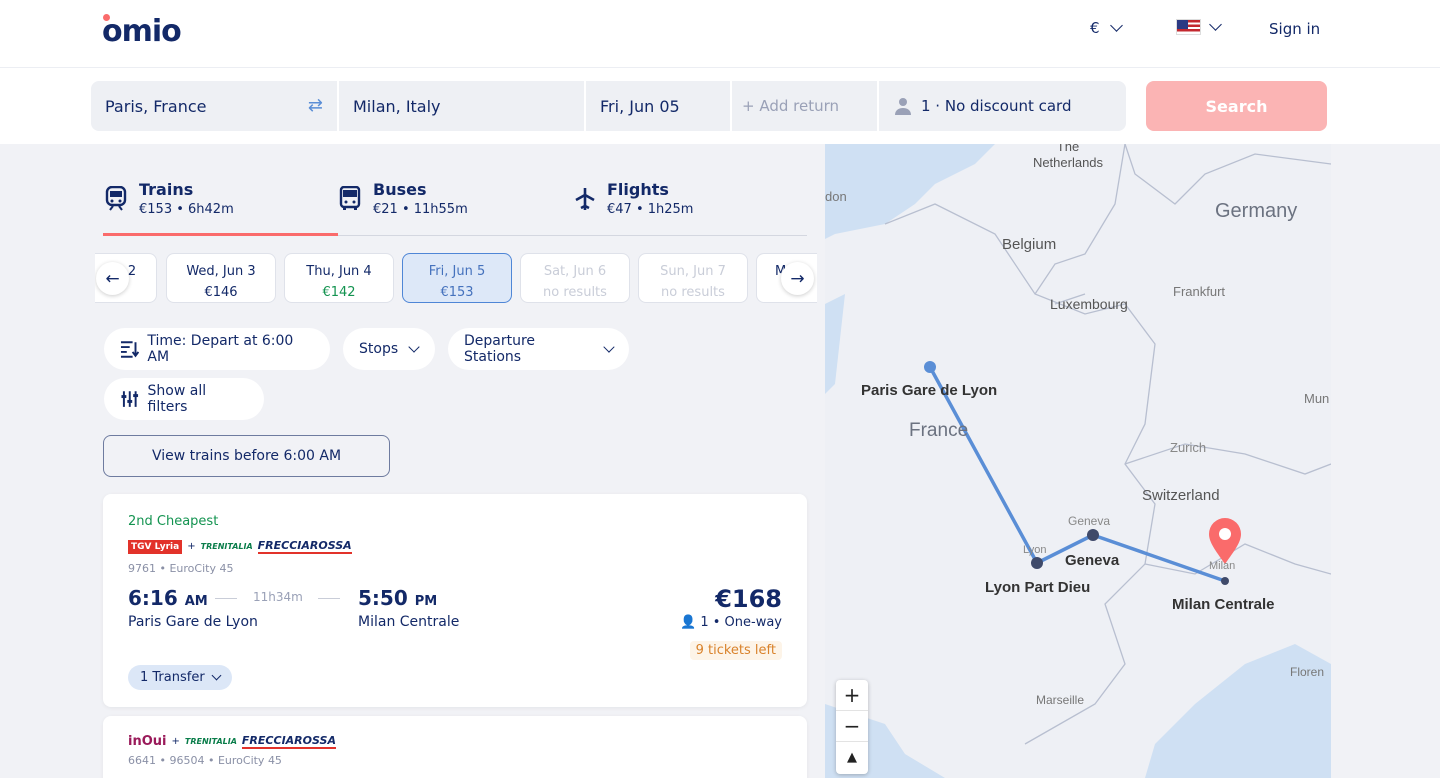  Describe the element at coordinates (1188, 27) in the screenshot. I see `us-flag-icon` at that location.